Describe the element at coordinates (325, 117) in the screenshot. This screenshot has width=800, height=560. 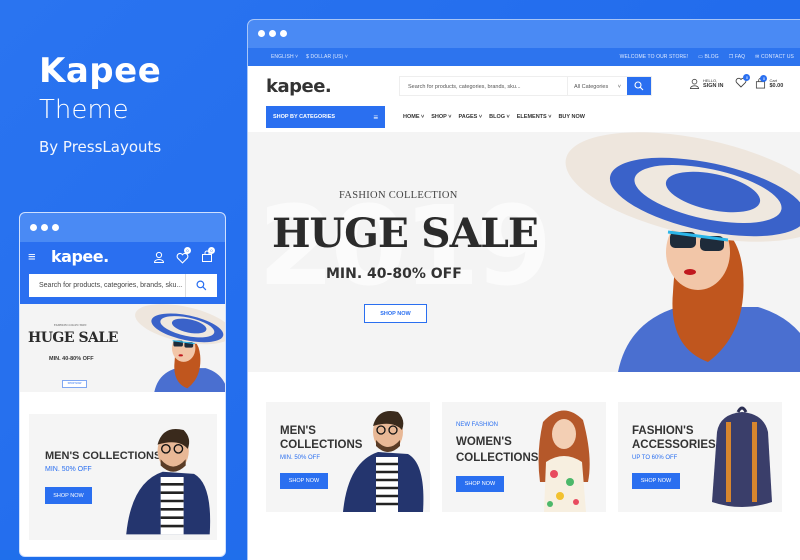
I see `shop-by-categories-button: SHOP BY CATEGORIES ≡` at that location.